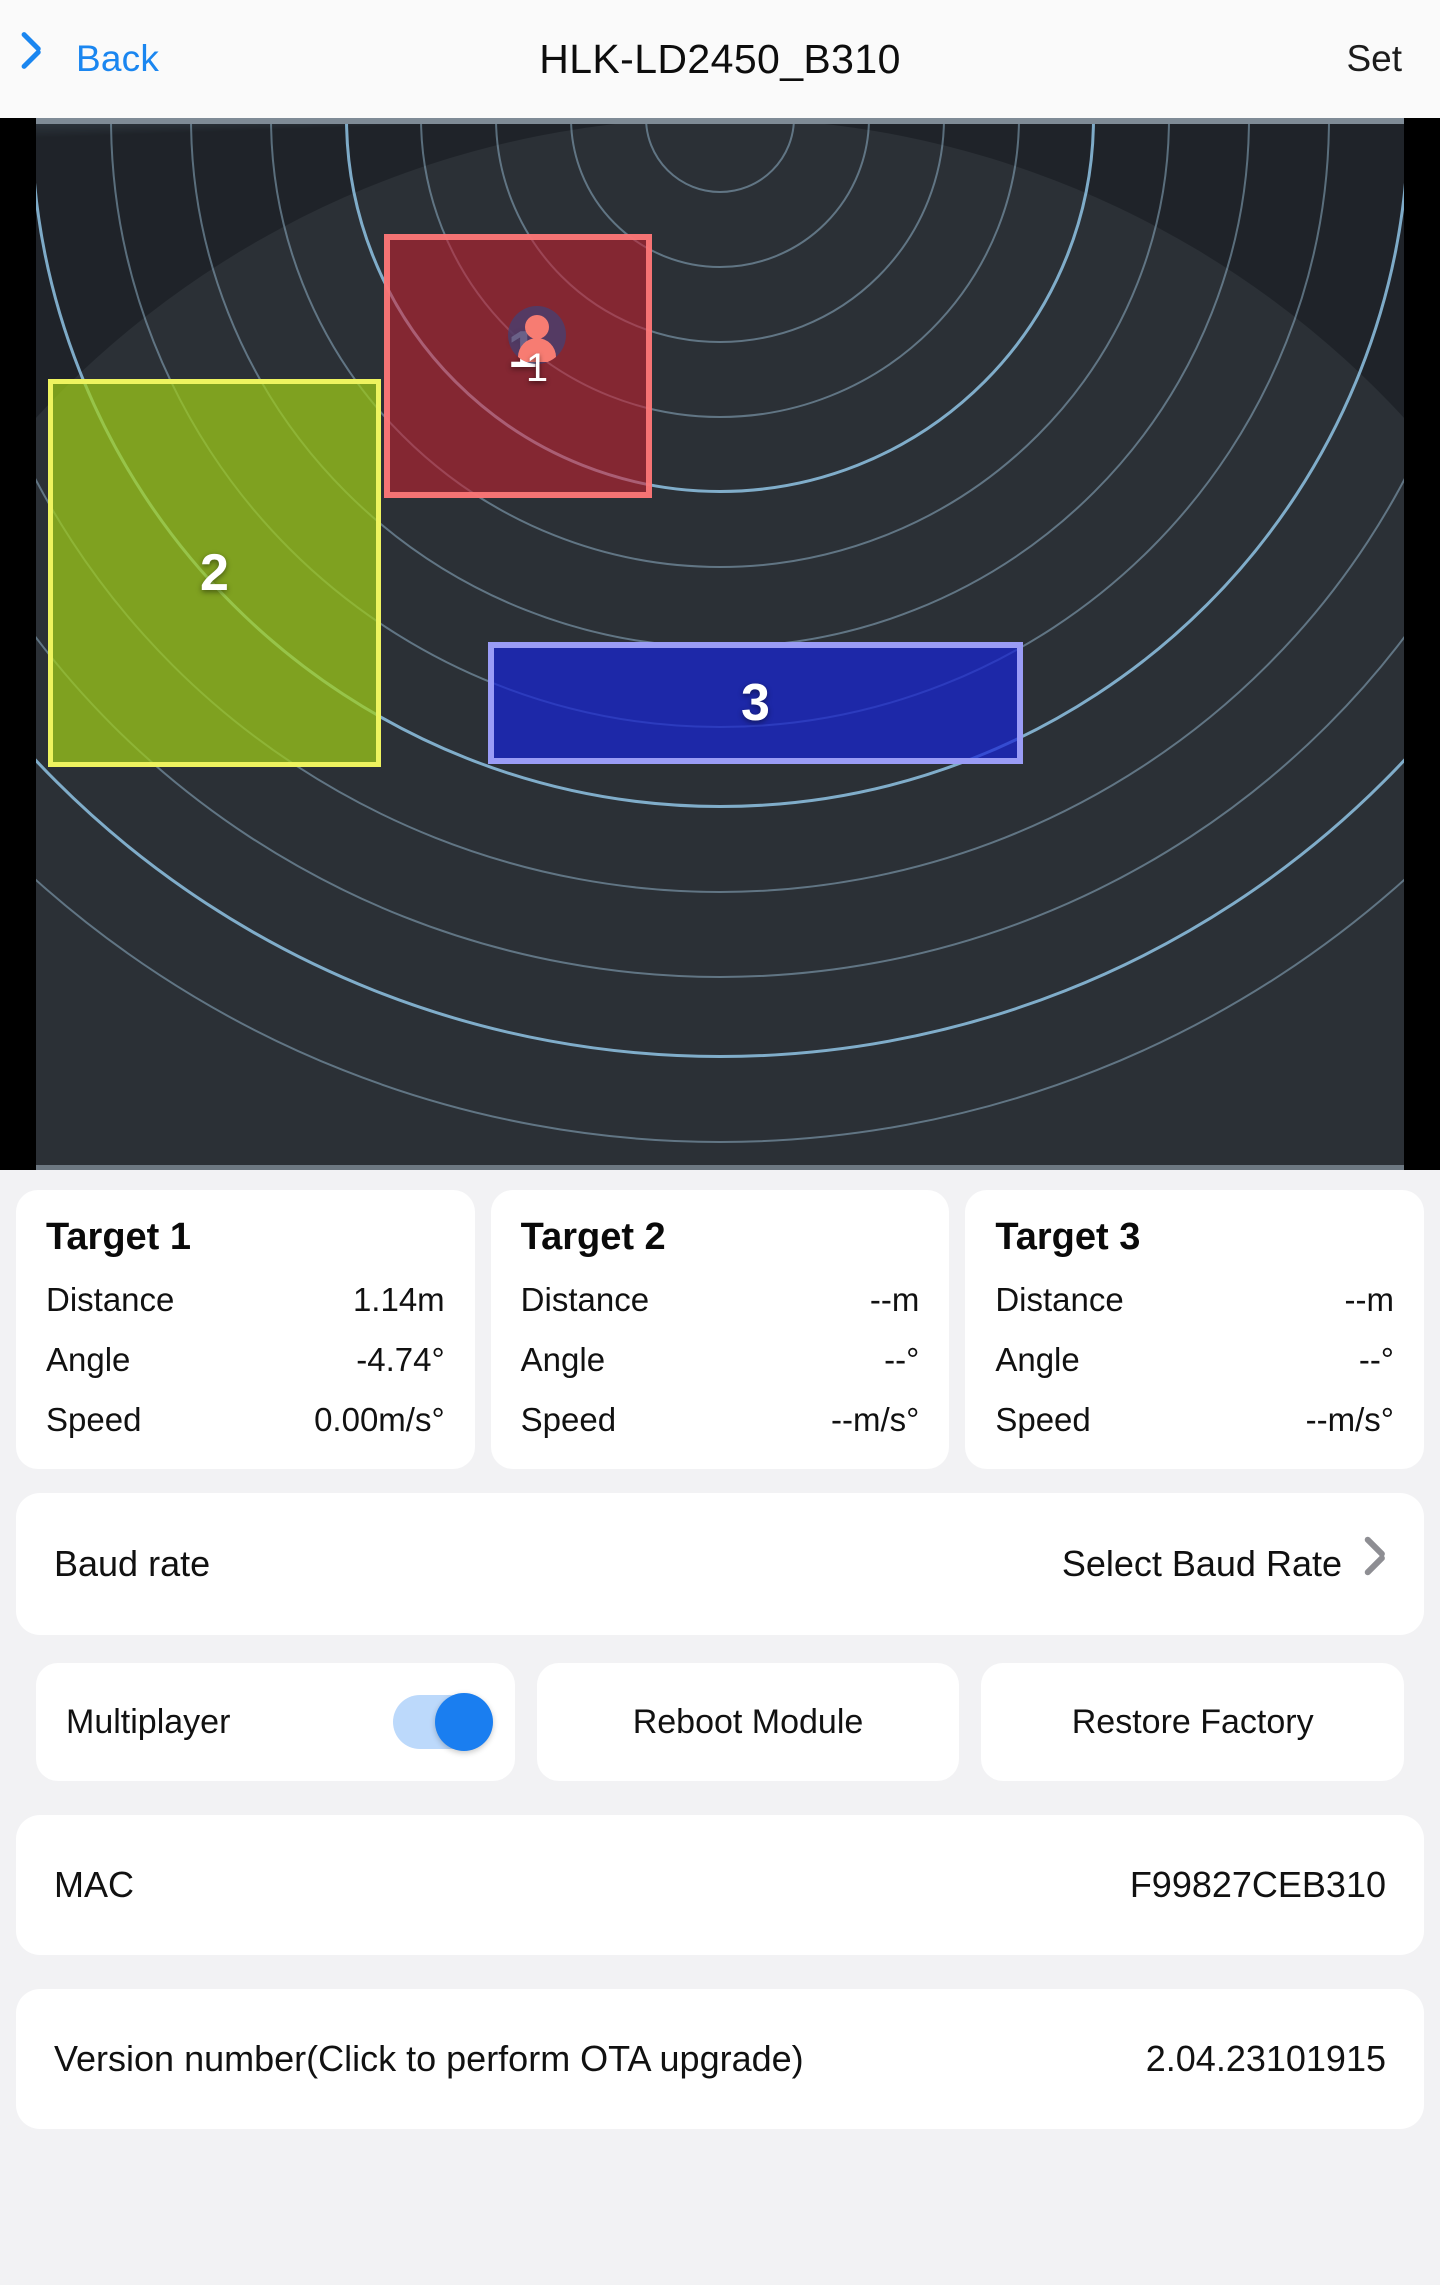 The width and height of the screenshot is (1440, 2285). What do you see at coordinates (1193, 1722) in the screenshot?
I see `restore-factory-button: Restore Factory` at bounding box center [1193, 1722].